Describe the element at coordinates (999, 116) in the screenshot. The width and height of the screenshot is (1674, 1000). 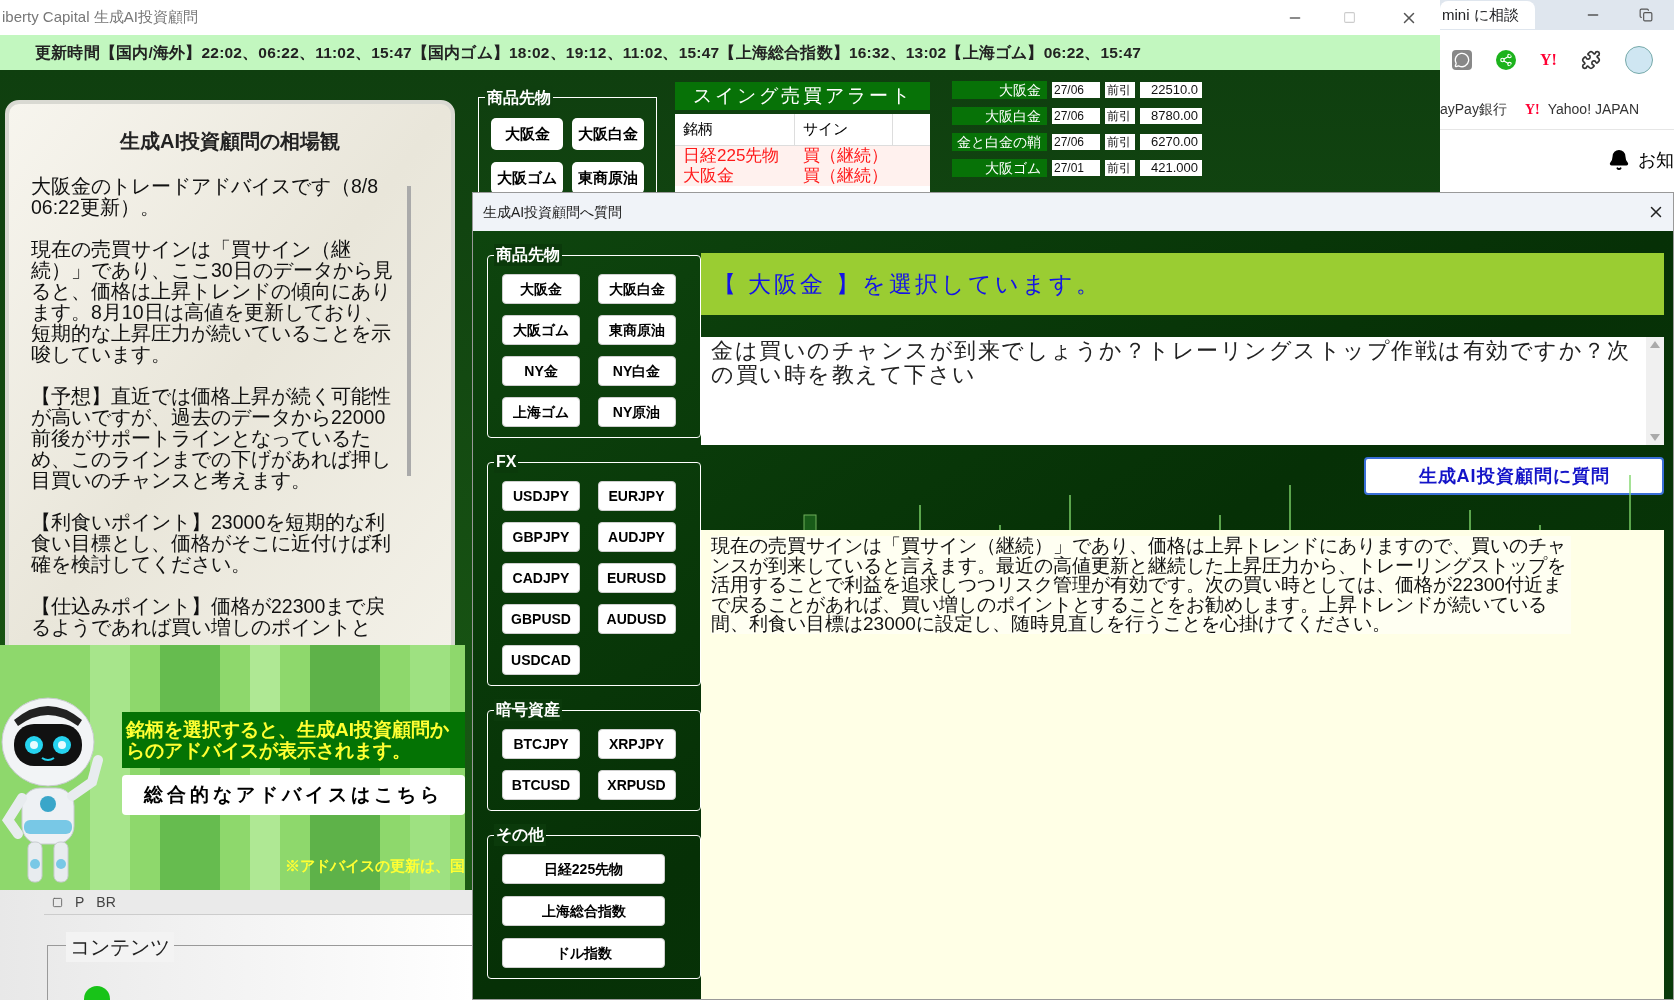
I see `price-name: 大阪白金` at that location.